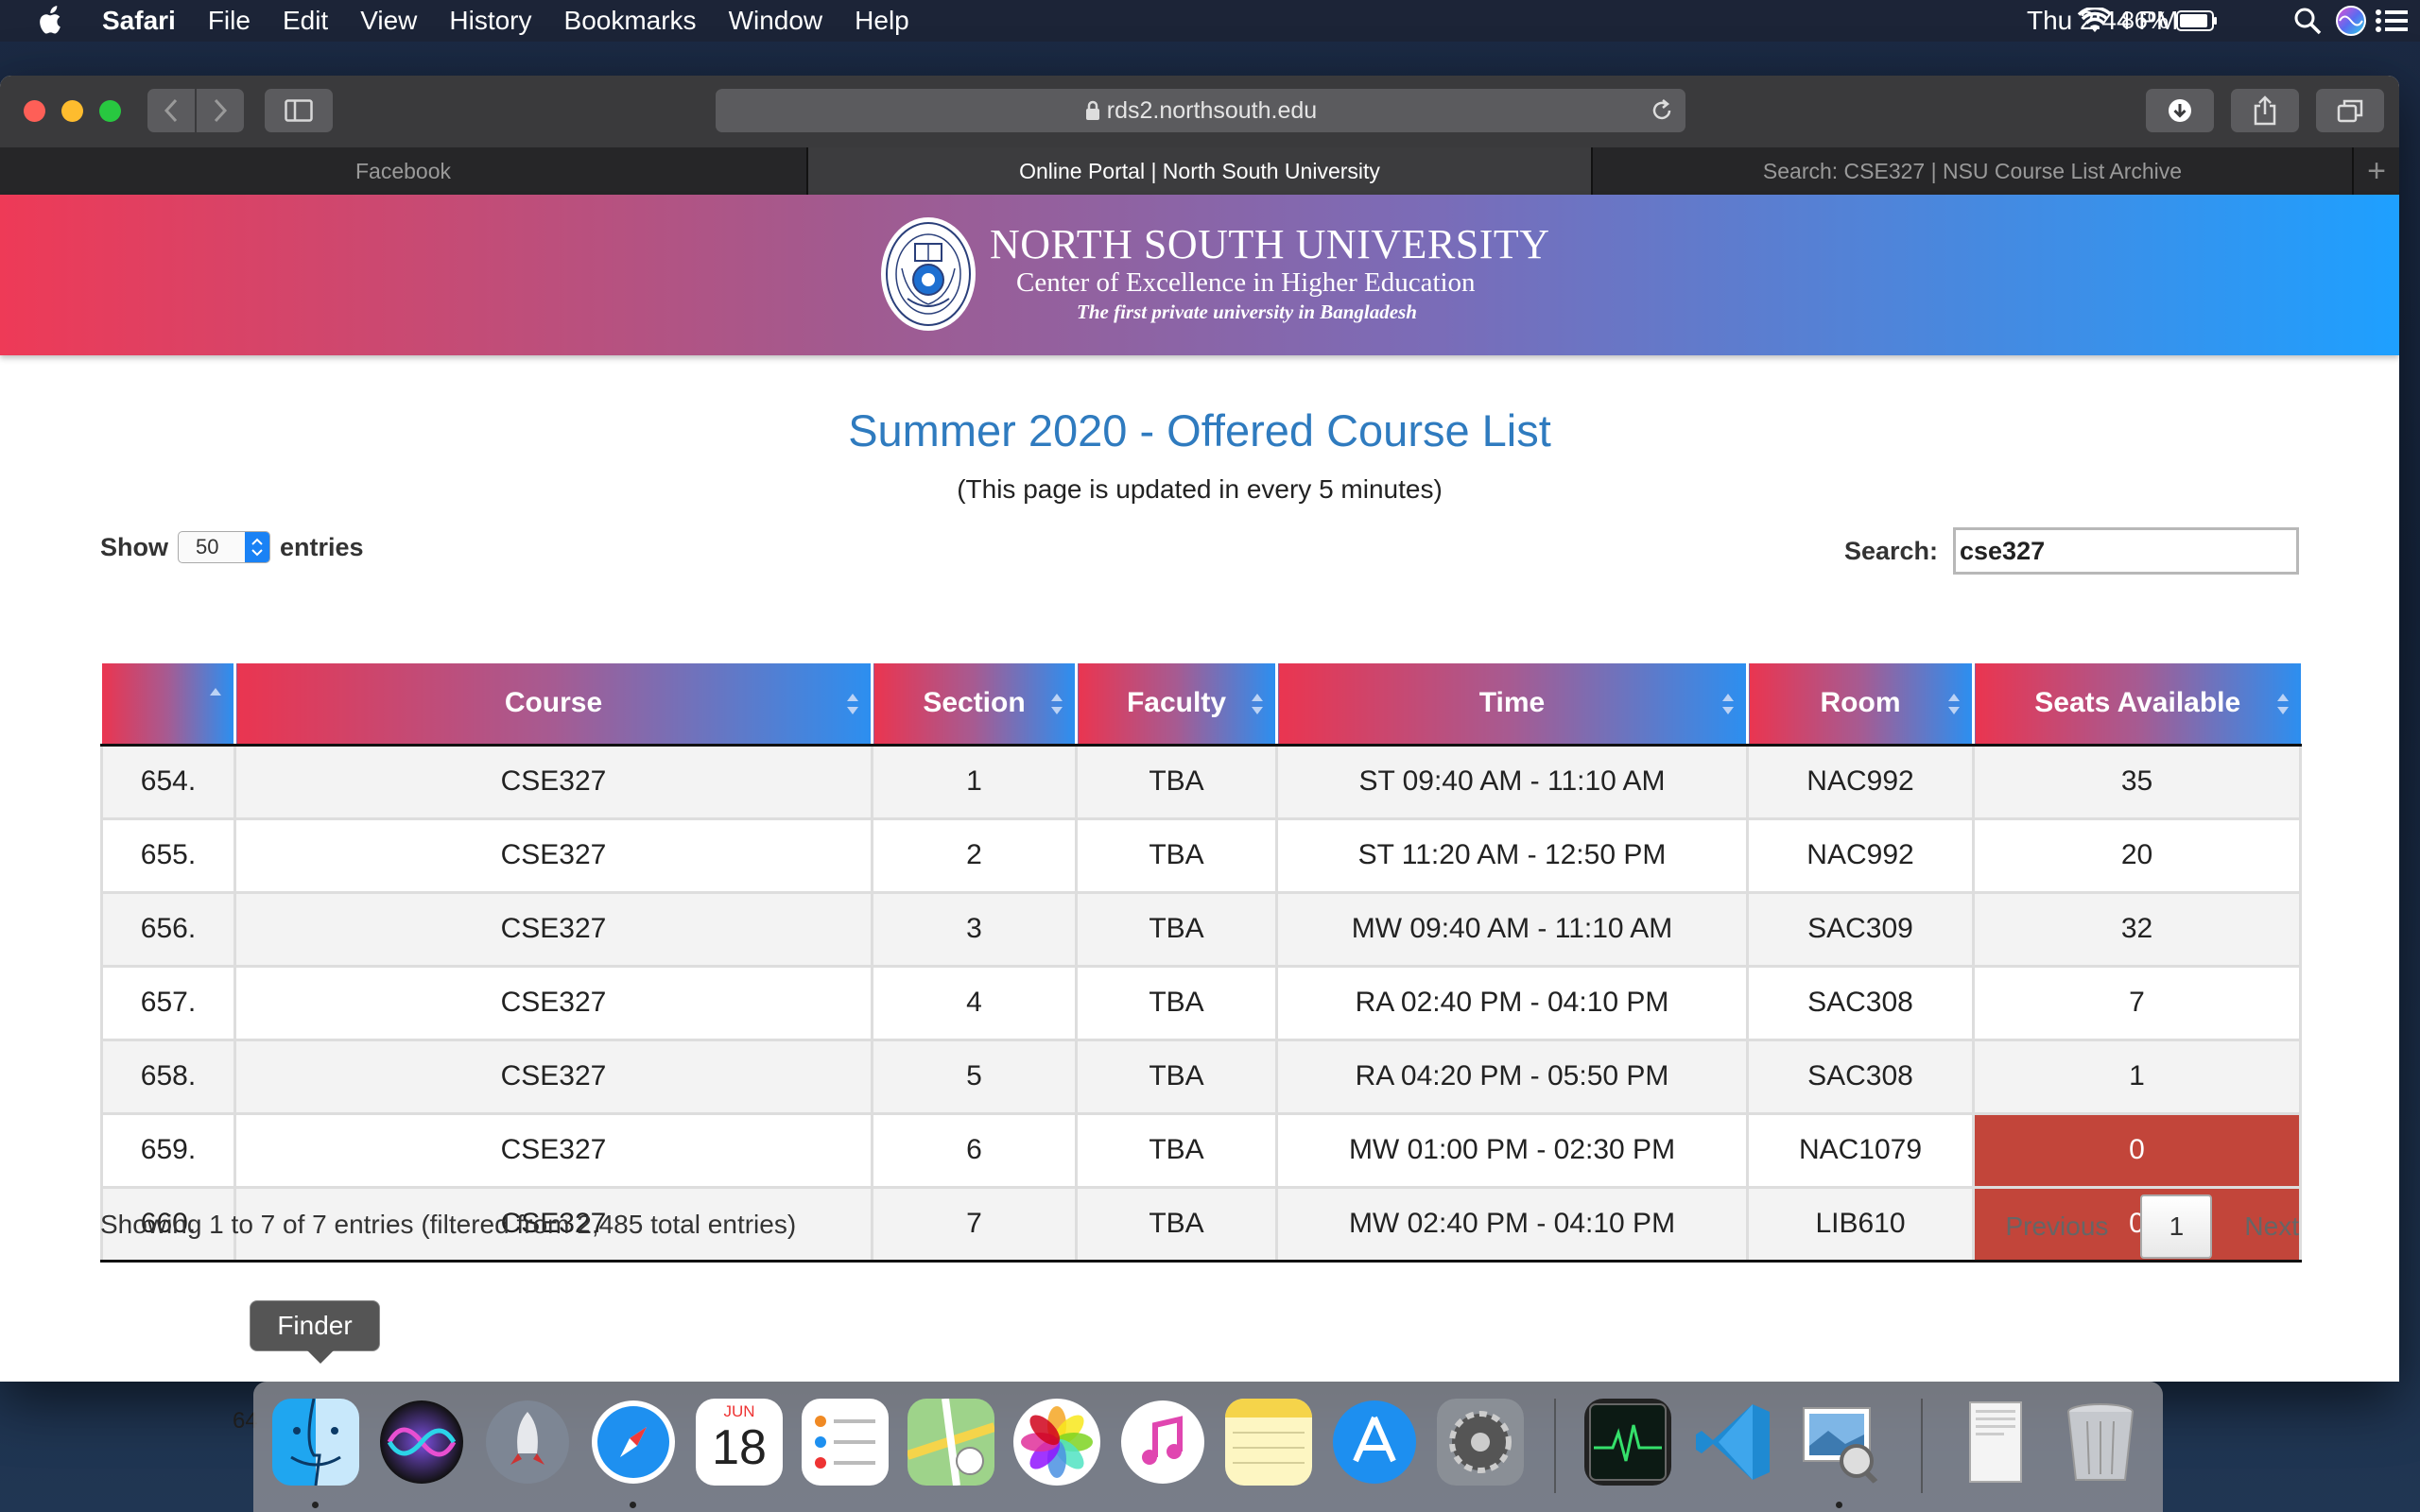 The image size is (2420, 1512). What do you see at coordinates (845, 1442) in the screenshot?
I see `reminders-icon` at bounding box center [845, 1442].